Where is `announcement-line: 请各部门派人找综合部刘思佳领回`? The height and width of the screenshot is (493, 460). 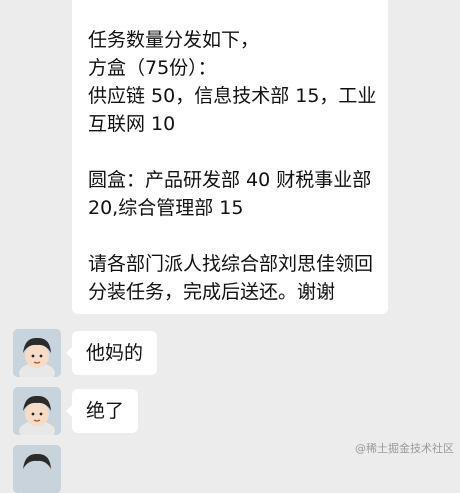 announcement-line: 请各部门派人找综合部刘思佳领回 is located at coordinates (231, 264).